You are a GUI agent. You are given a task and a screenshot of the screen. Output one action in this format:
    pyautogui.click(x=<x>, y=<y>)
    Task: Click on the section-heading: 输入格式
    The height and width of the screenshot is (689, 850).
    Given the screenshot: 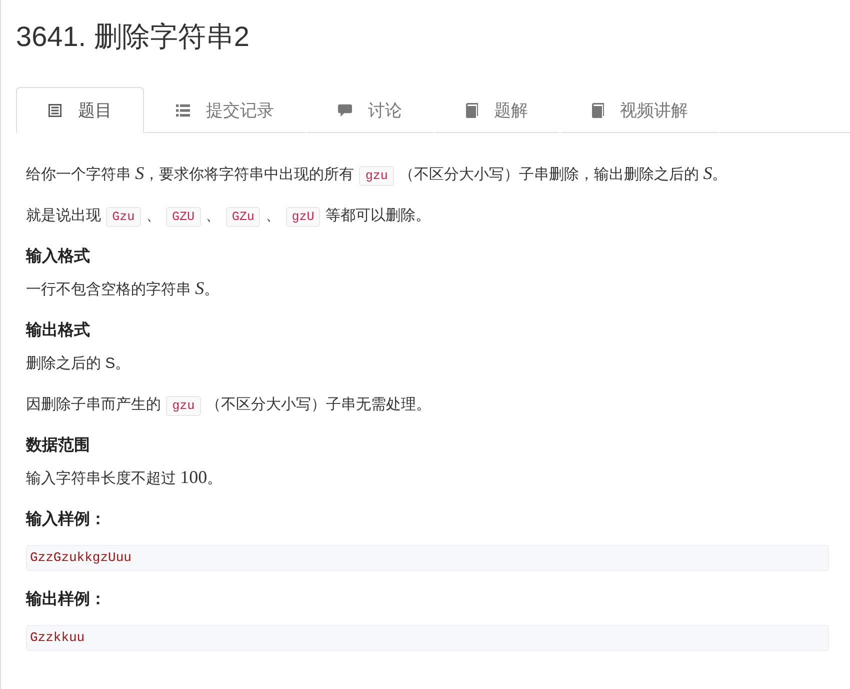 What is the action you would take?
    pyautogui.click(x=58, y=256)
    